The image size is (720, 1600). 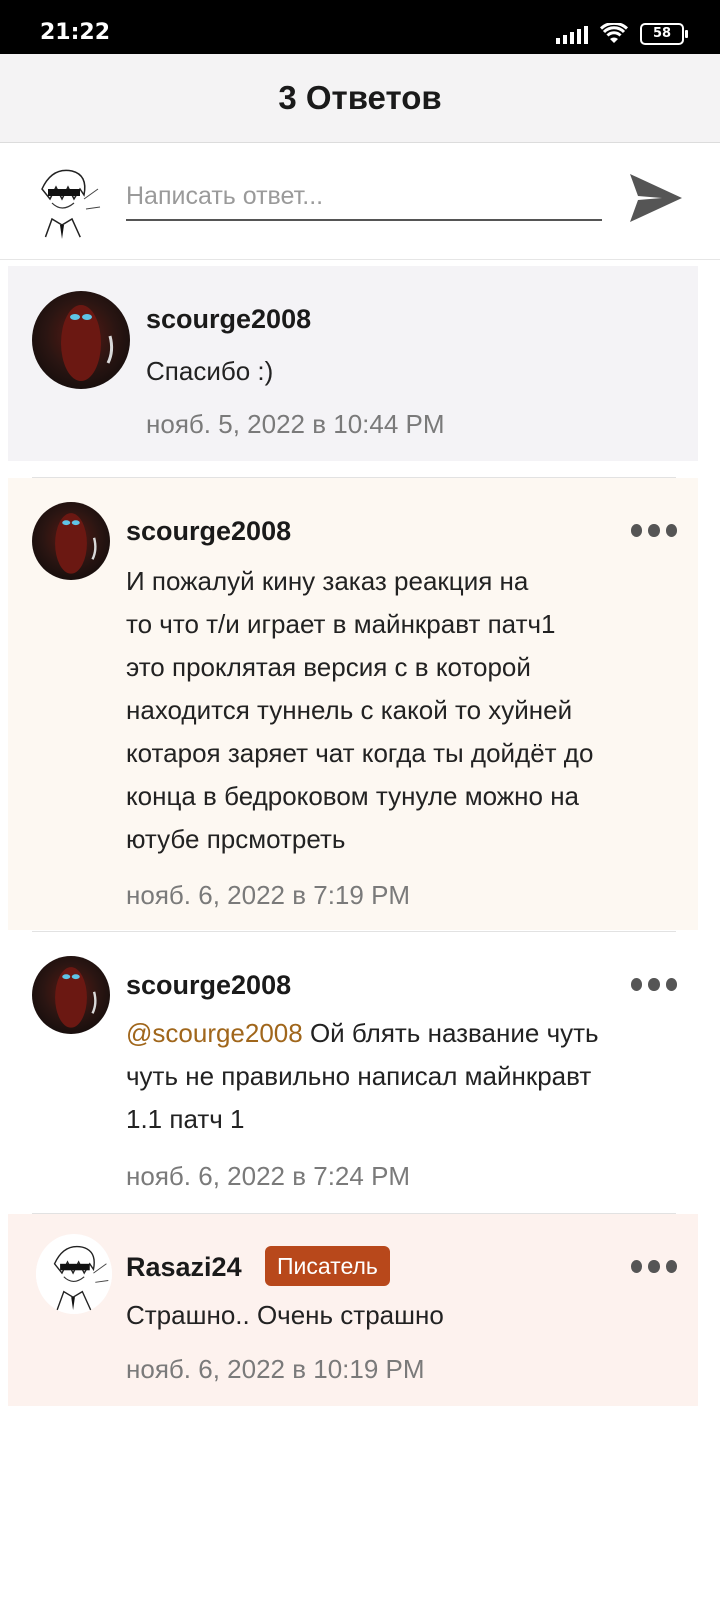 I want to click on reply-input, so click(x=364, y=197).